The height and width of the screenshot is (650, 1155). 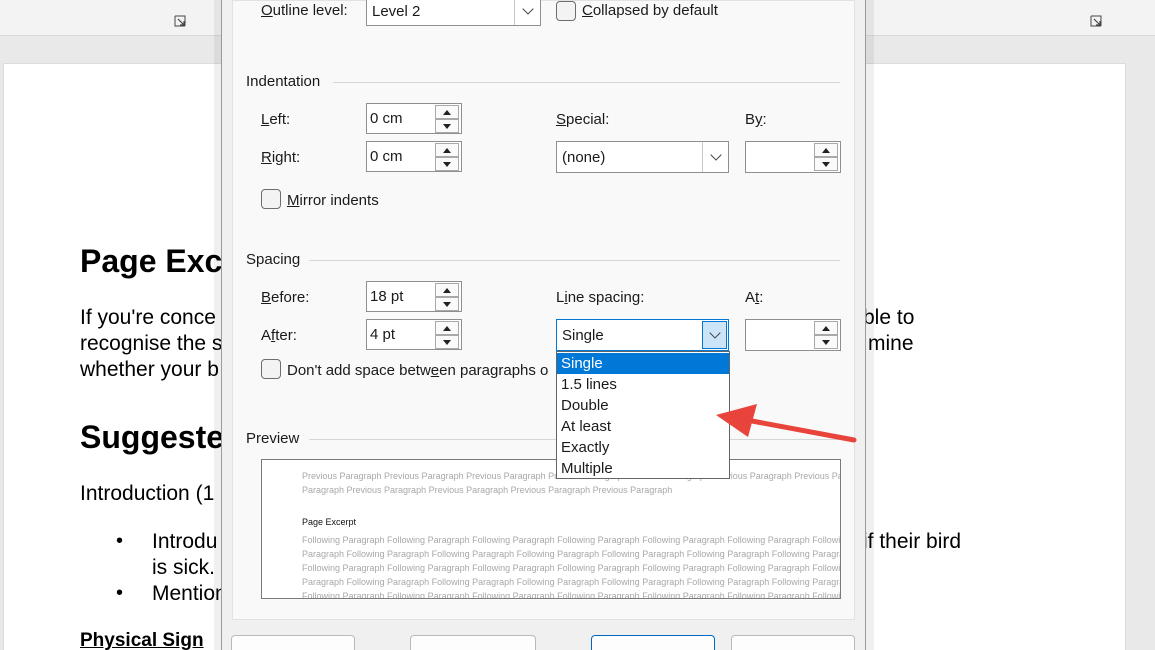 What do you see at coordinates (281, 157) in the screenshot?
I see `indent-right-label: Right:` at bounding box center [281, 157].